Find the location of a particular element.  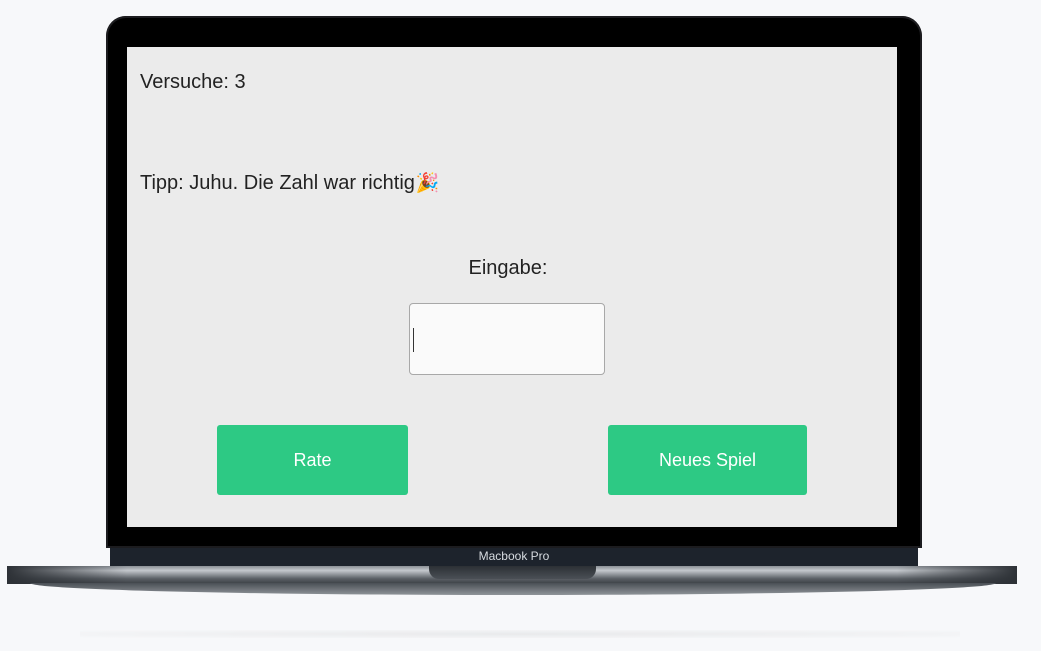

laptop-shadow is located at coordinates (520, 634).